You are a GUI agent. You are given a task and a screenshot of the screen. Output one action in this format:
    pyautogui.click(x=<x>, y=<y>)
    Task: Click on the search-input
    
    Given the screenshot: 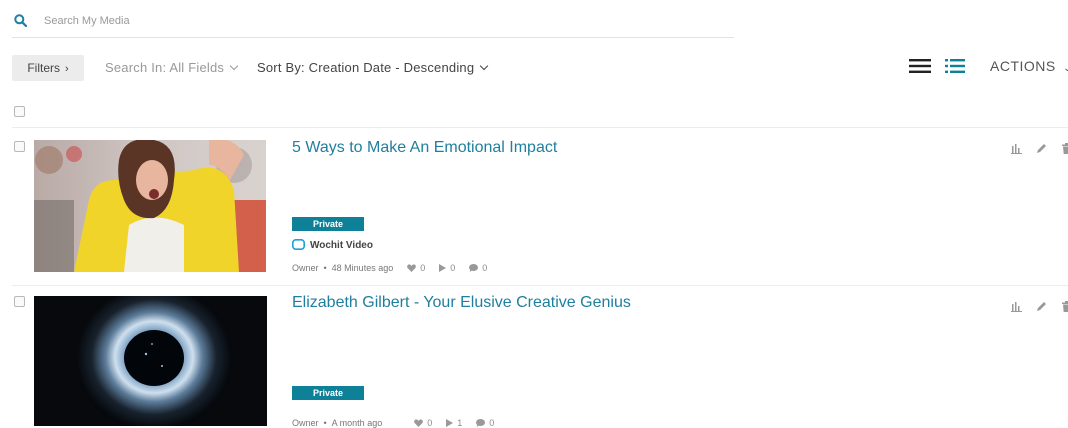 What is the action you would take?
    pyautogui.click(x=344, y=21)
    